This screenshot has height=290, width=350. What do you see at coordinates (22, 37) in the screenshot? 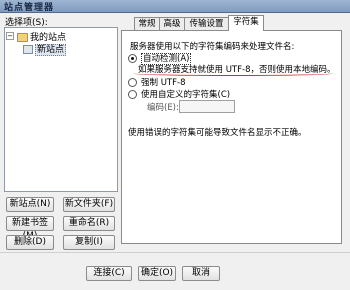
I see `folder-icon` at bounding box center [22, 37].